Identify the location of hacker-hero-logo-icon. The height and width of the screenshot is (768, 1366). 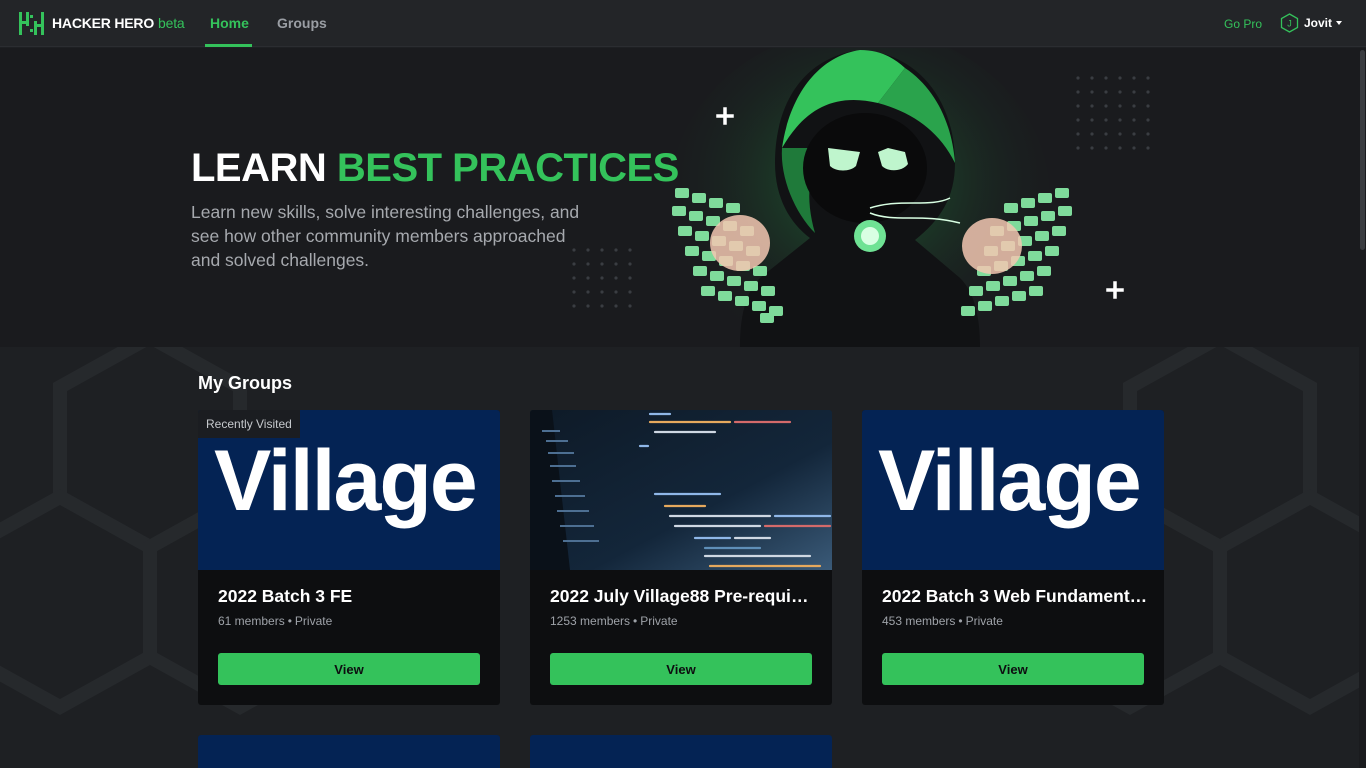
(31, 23).